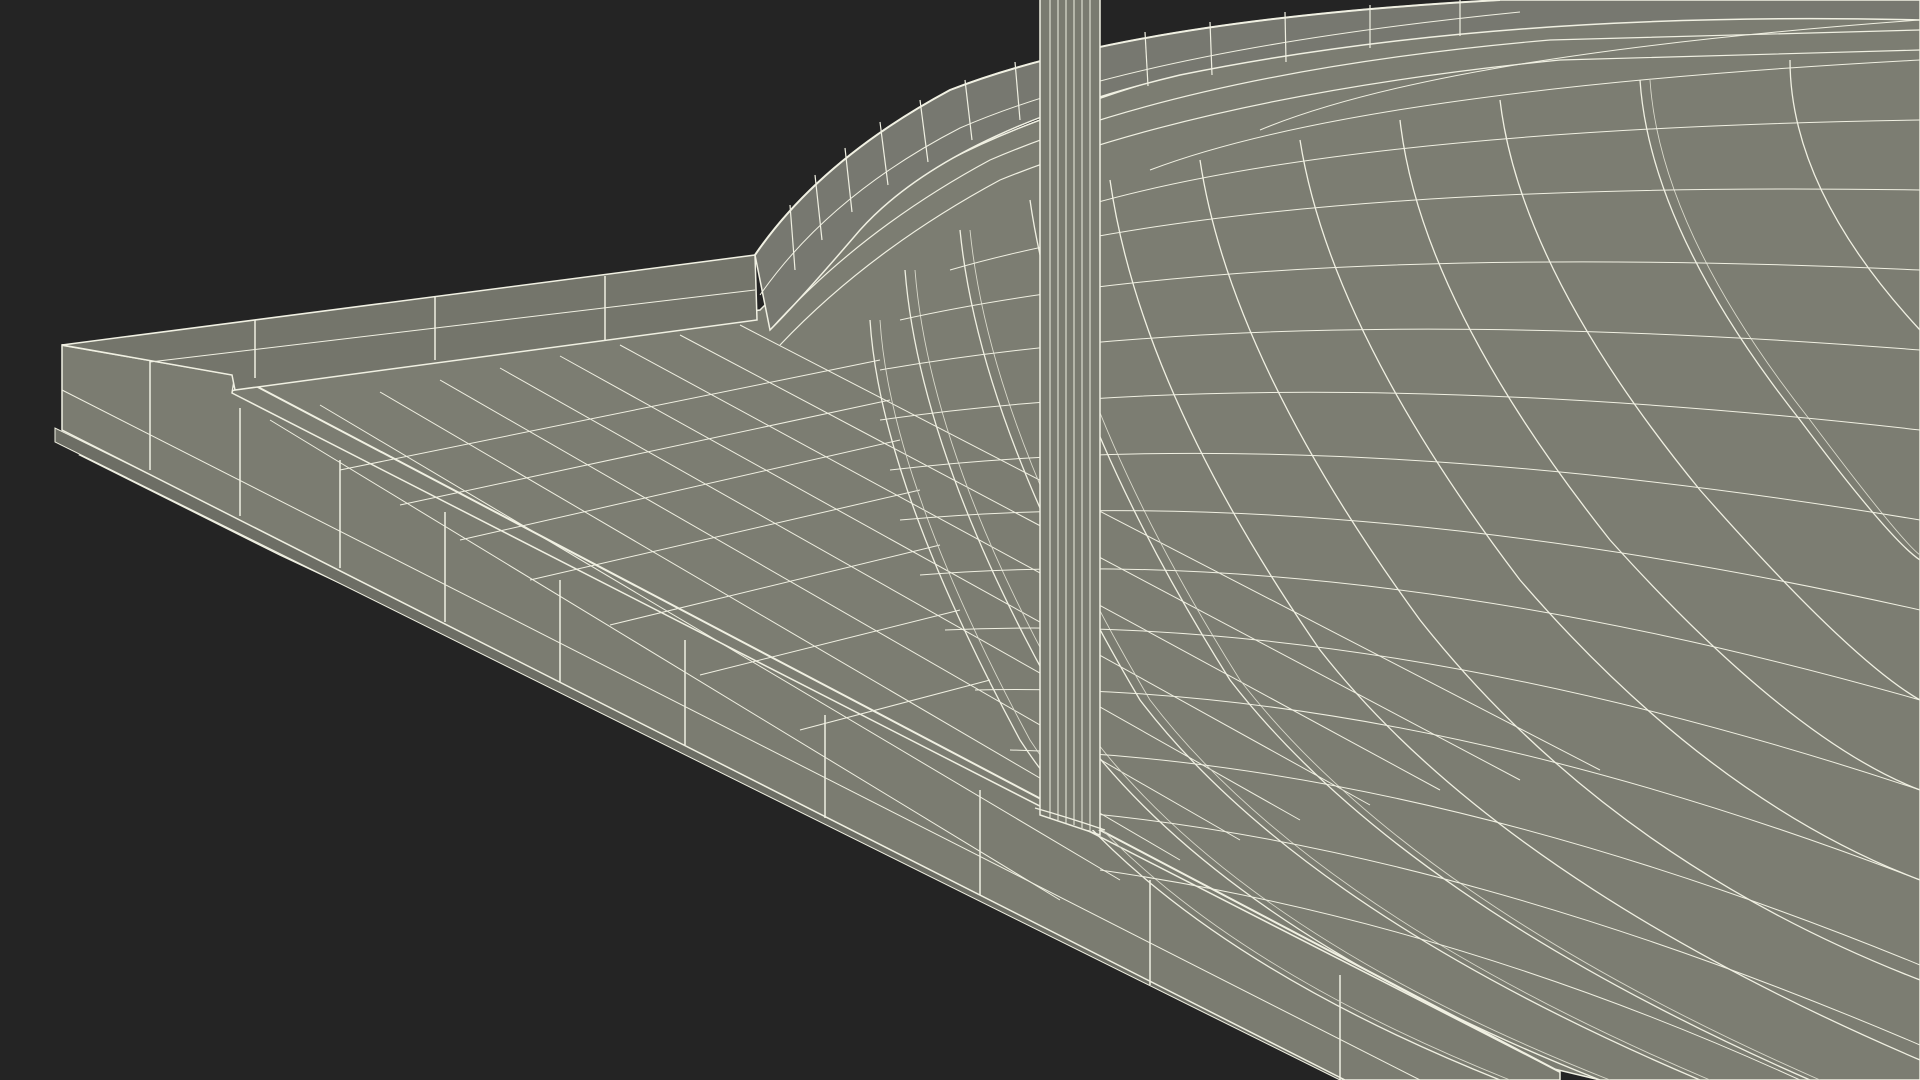 Image resolution: width=1920 pixels, height=1080 pixels. Describe the element at coordinates (1070, 418) in the screenshot. I see `vertical-pole` at that location.